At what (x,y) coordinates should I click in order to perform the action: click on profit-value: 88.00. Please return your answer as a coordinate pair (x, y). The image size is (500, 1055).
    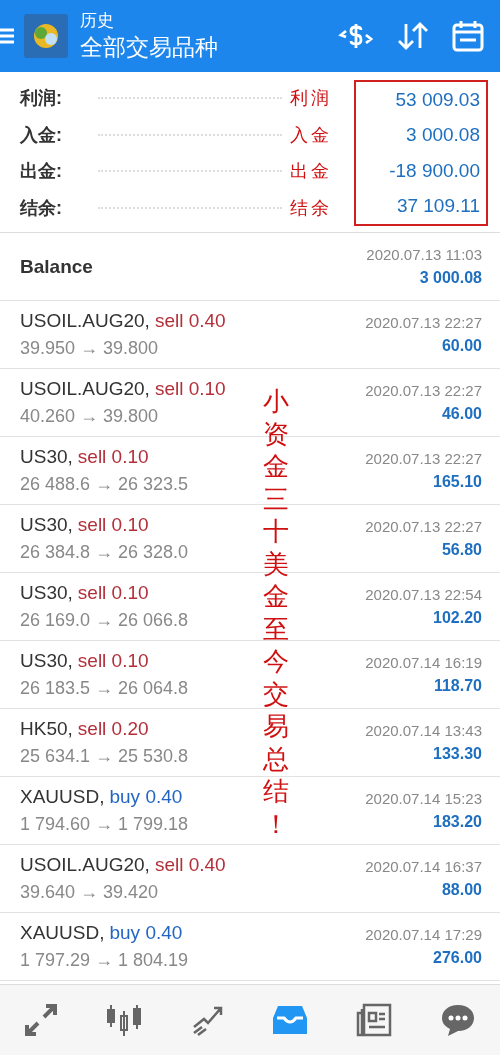
    Looking at the image, I should click on (461, 890).